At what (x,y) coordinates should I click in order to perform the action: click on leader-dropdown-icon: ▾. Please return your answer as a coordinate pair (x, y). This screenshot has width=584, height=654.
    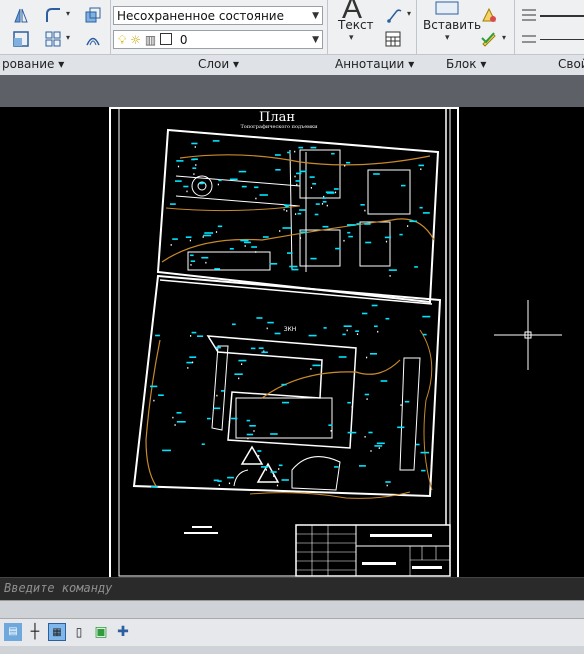
    Looking at the image, I should click on (409, 13).